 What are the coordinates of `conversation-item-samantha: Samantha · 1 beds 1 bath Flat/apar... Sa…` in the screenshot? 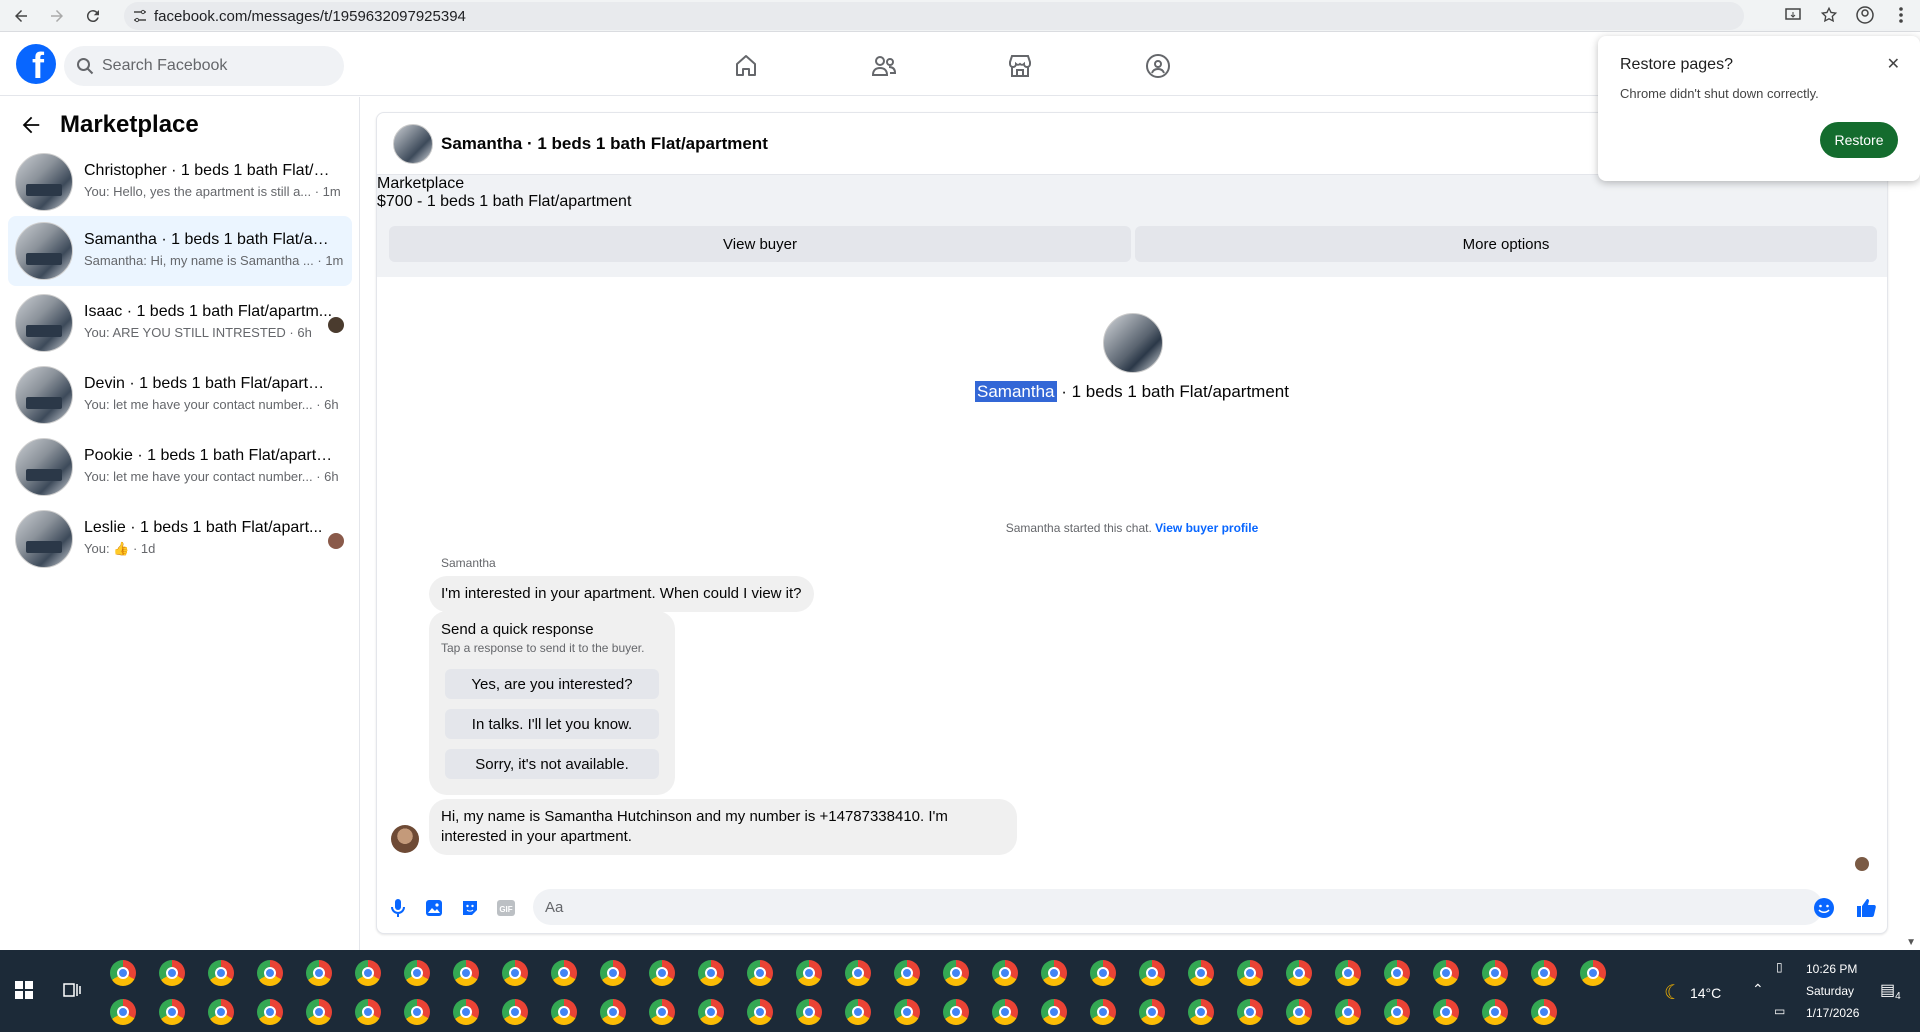 It's located at (180, 251).